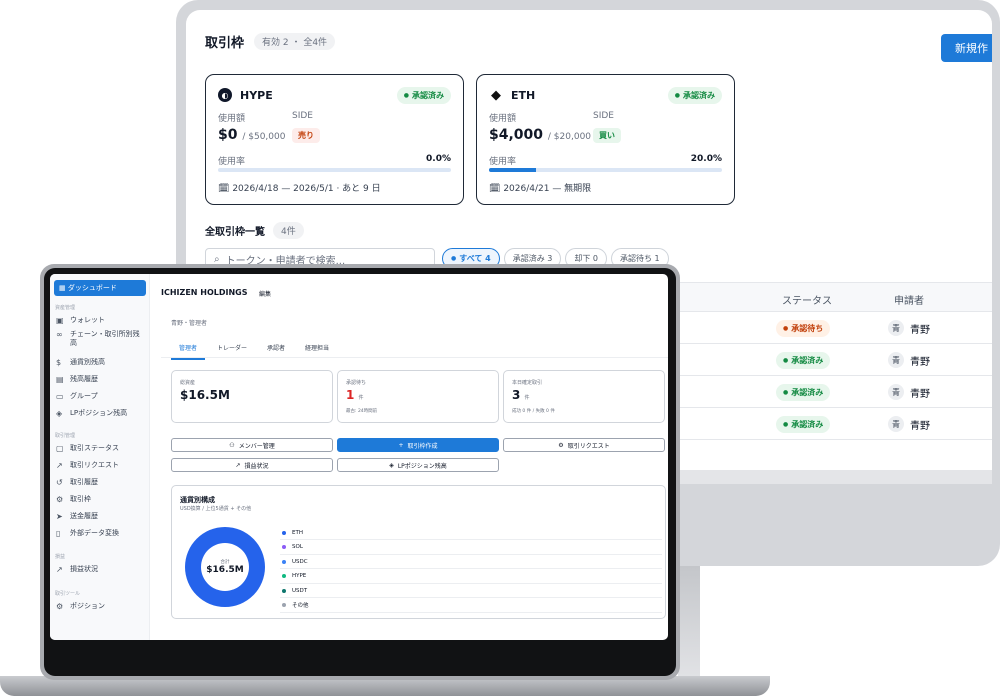  What do you see at coordinates (254, 230) in the screenshot?
I see `list-header: 全取引枠一覧 4件` at bounding box center [254, 230].